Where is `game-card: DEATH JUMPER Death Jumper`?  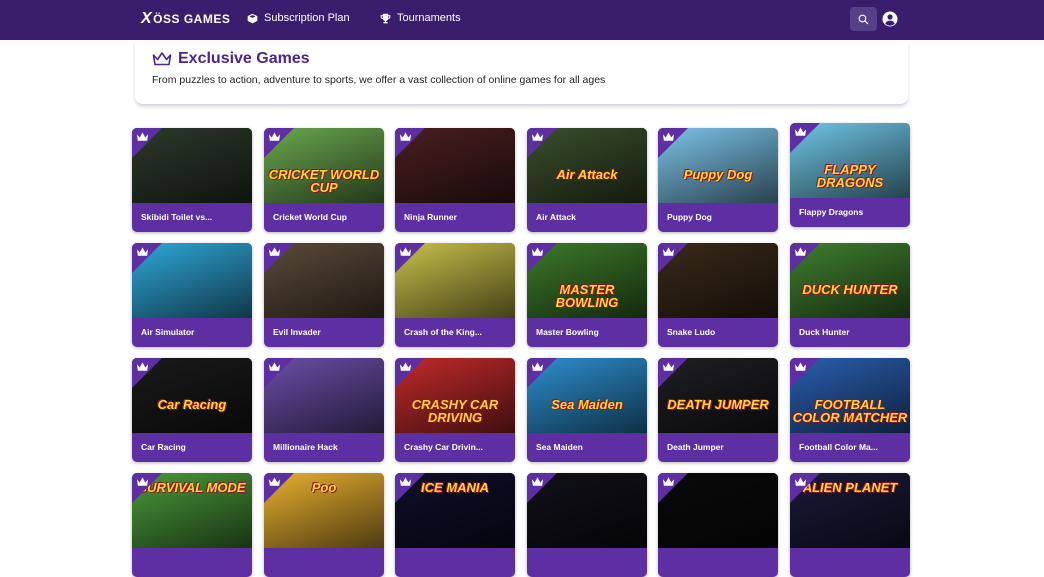
game-card: DEATH JUMPER Death Jumper is located at coordinates (718, 410).